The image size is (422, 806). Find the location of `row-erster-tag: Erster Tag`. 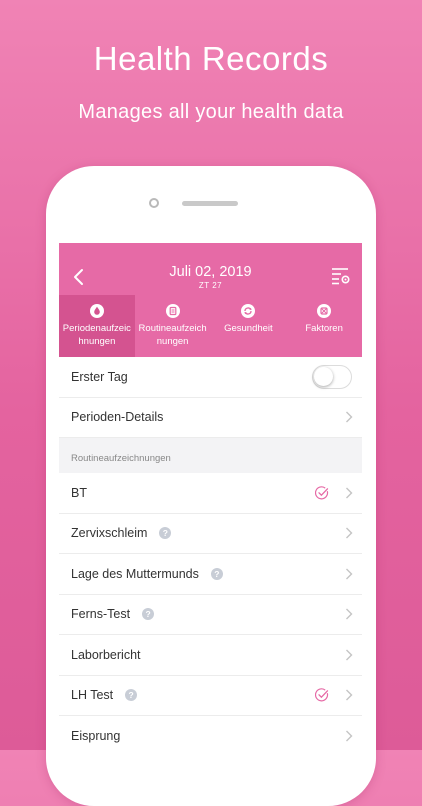

row-erster-tag: Erster Tag is located at coordinates (210, 377).